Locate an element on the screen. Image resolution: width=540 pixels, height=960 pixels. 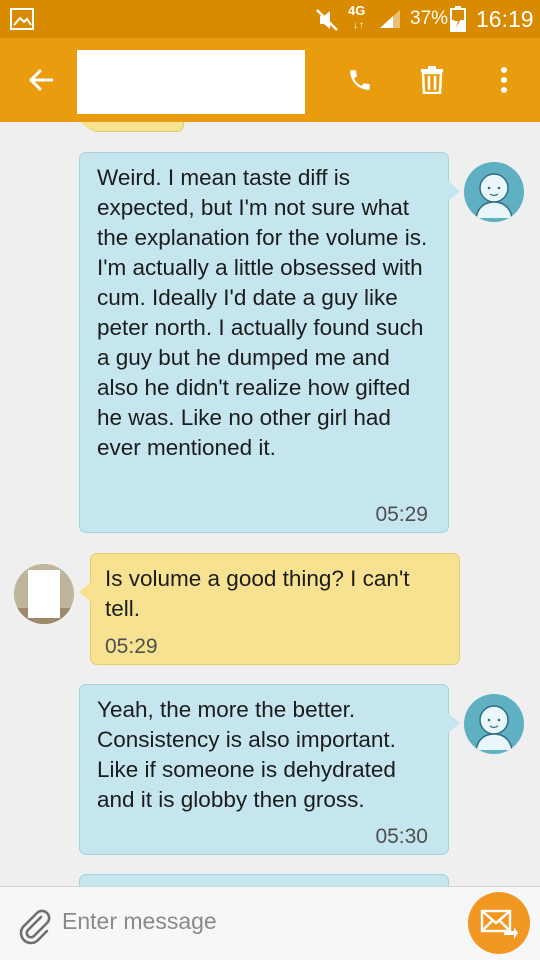
call-button is located at coordinates (360, 80).